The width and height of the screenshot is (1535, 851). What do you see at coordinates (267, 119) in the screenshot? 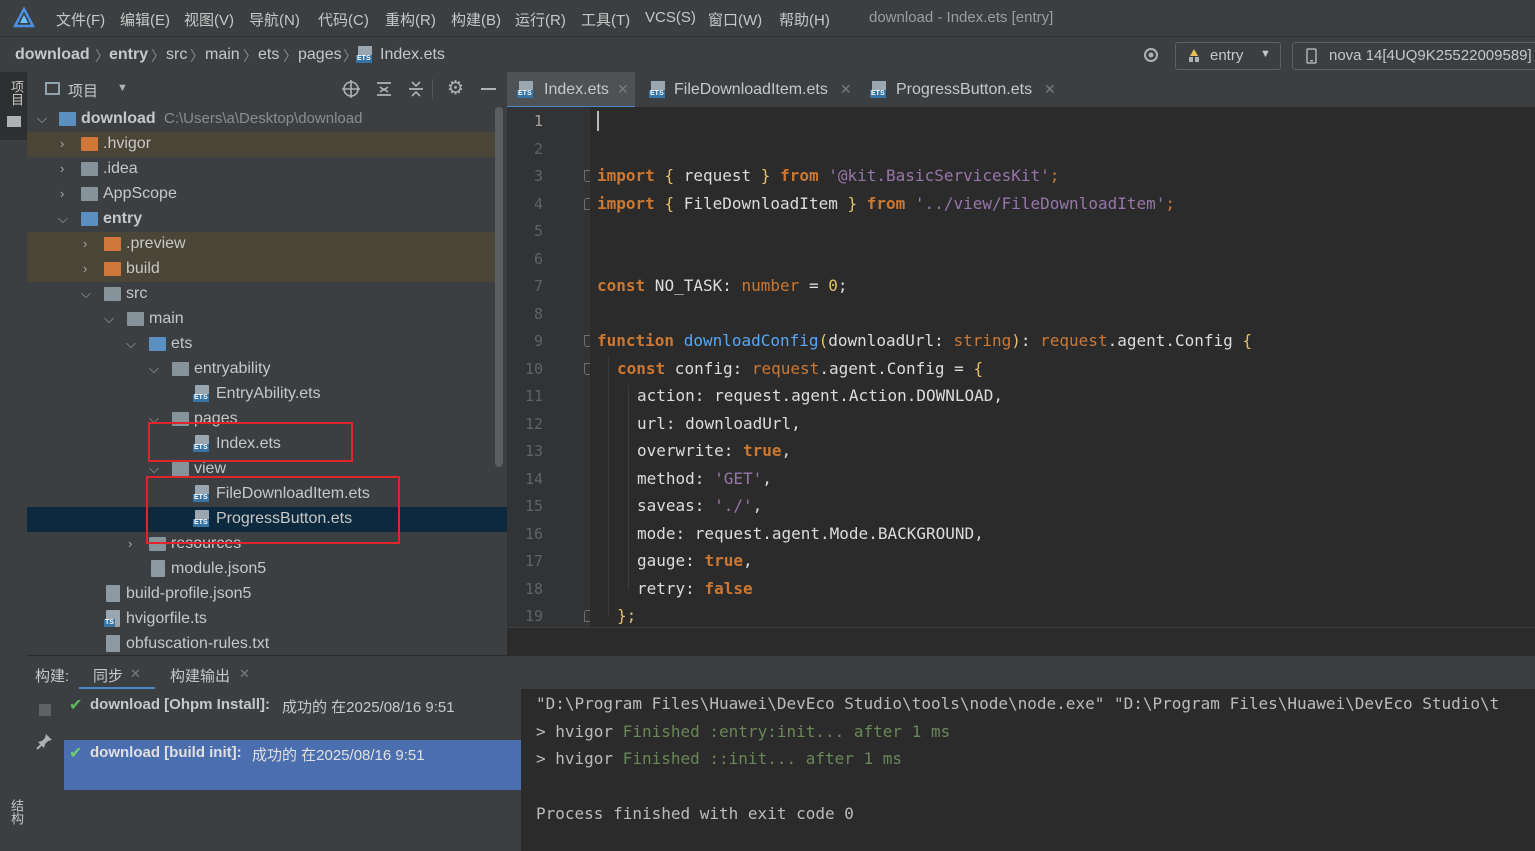
I see `tree-item-download: ⌵ download C:\Users\a\Desktop\download` at bounding box center [267, 119].